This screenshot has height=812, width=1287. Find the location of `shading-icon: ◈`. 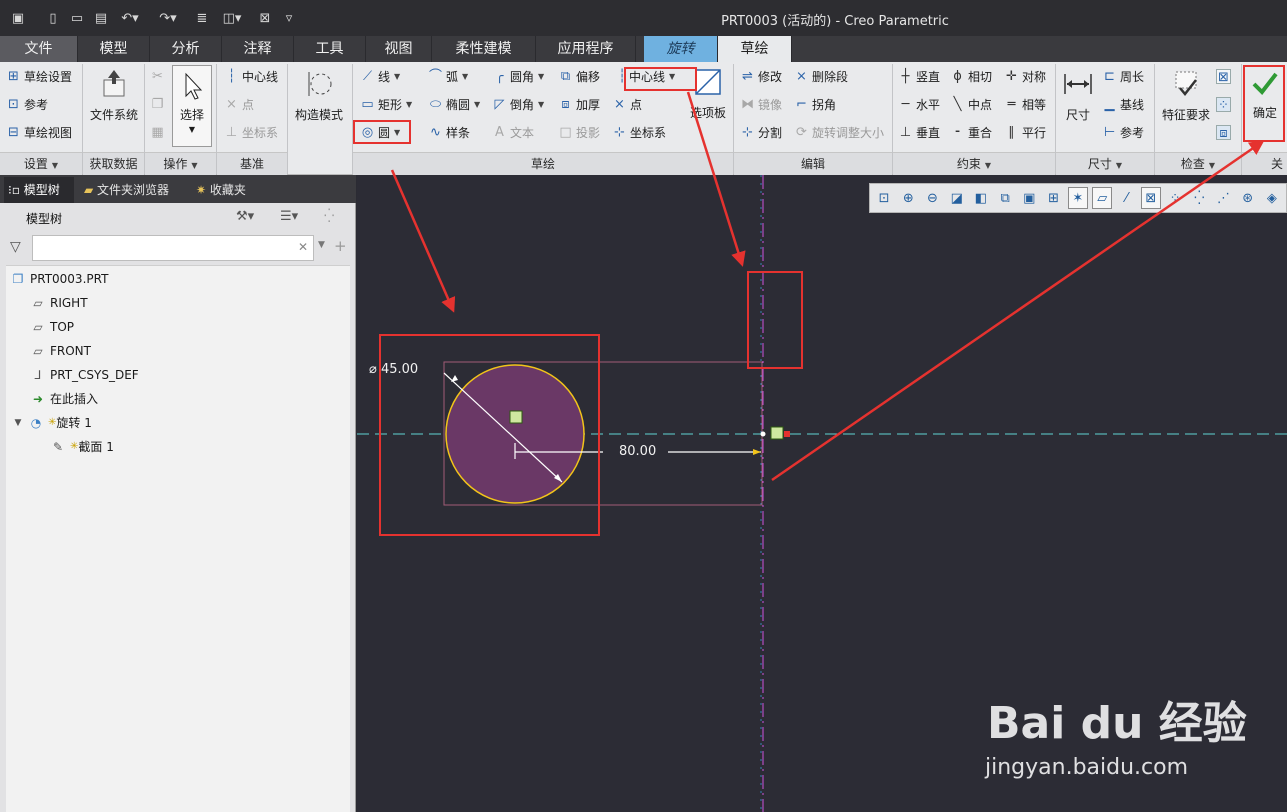

shading-icon: ◈ is located at coordinates (1272, 198).